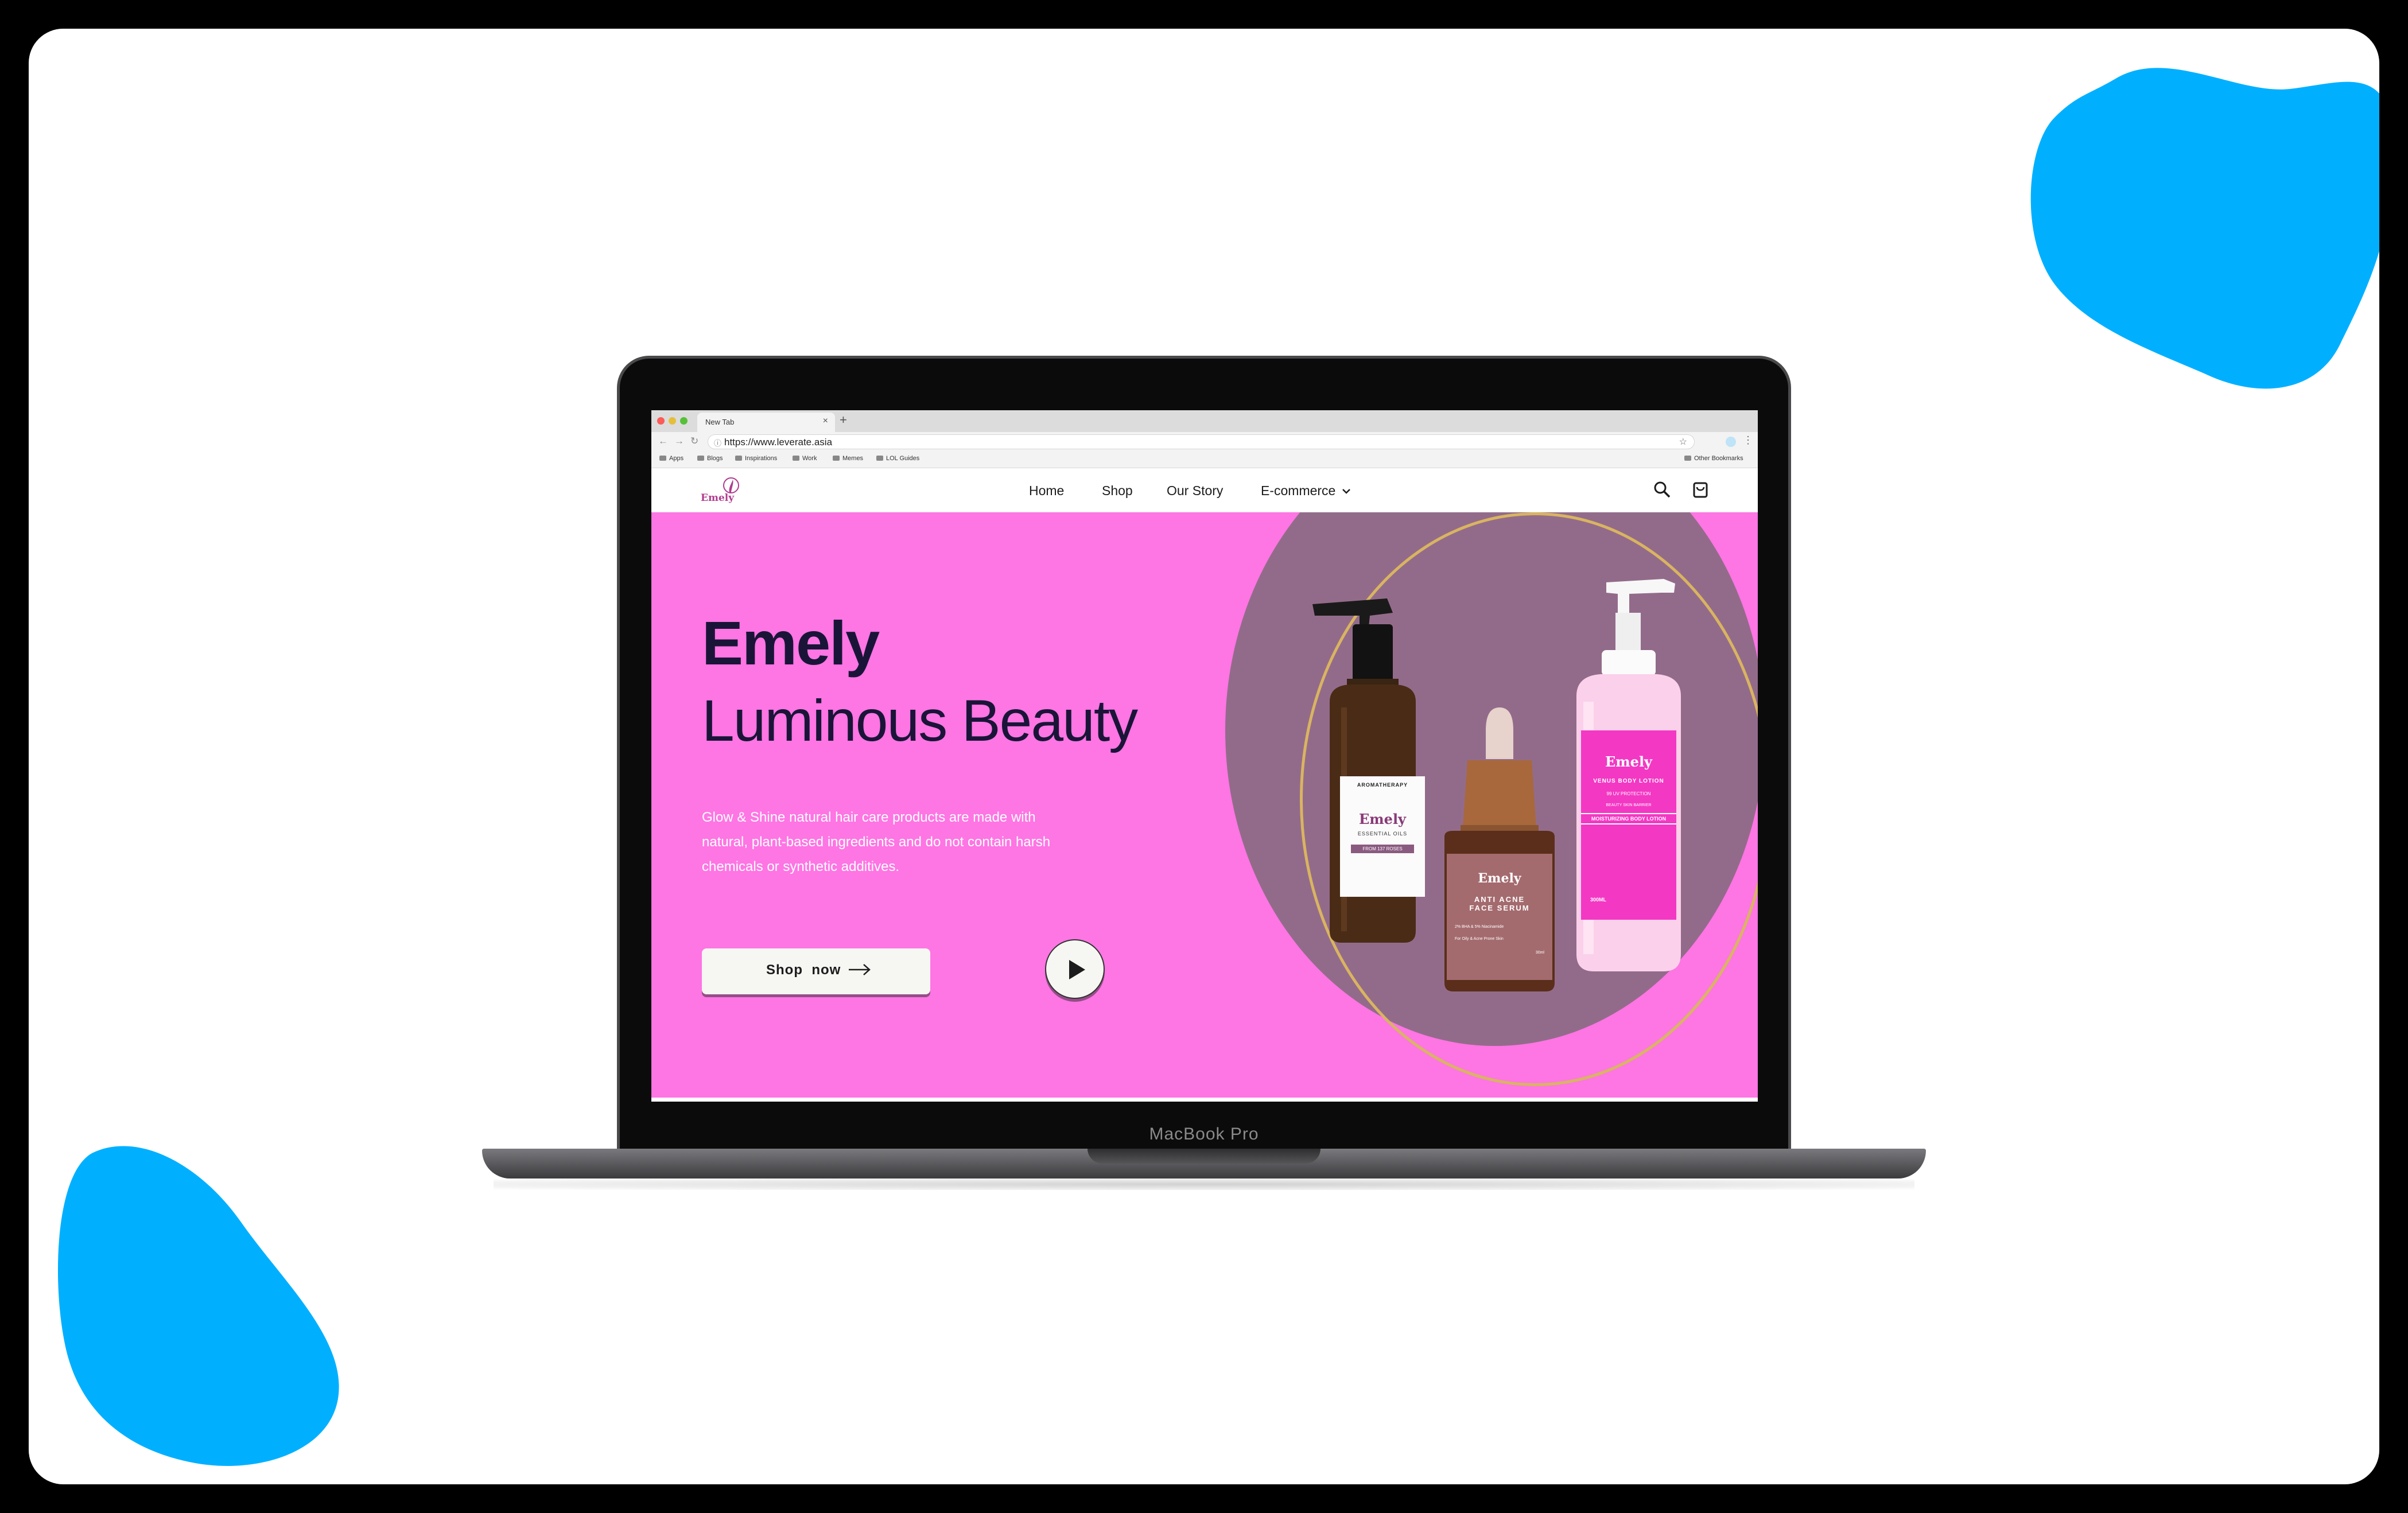 This screenshot has height=1513, width=2408. What do you see at coordinates (720, 422) in the screenshot?
I see `tab-title: New Tab` at bounding box center [720, 422].